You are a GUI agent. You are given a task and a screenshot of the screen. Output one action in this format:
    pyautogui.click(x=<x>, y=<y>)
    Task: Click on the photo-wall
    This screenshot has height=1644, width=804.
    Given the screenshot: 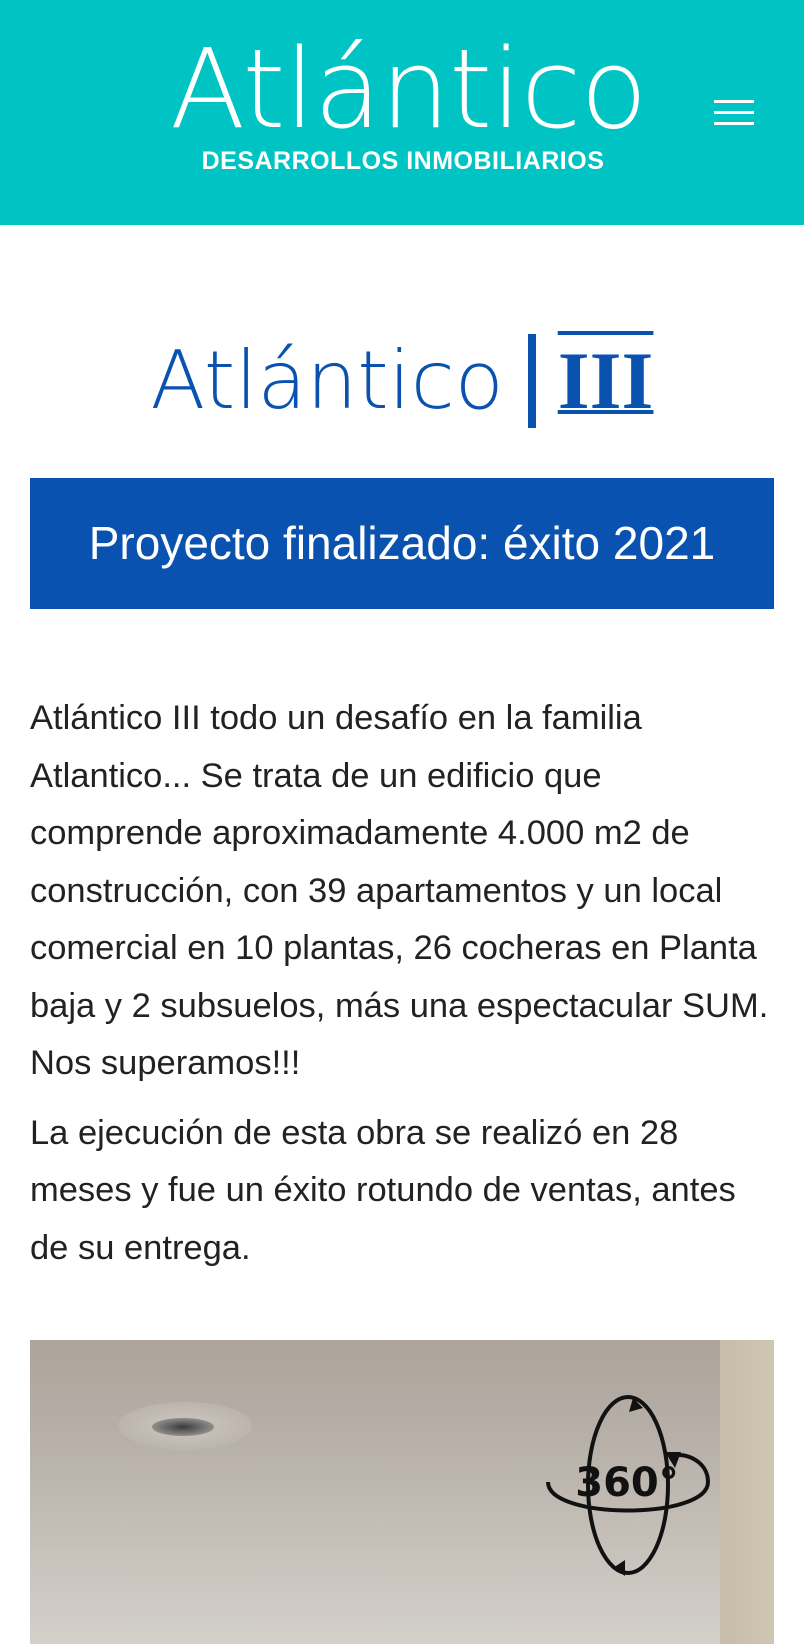 What is the action you would take?
    pyautogui.click(x=747, y=1492)
    